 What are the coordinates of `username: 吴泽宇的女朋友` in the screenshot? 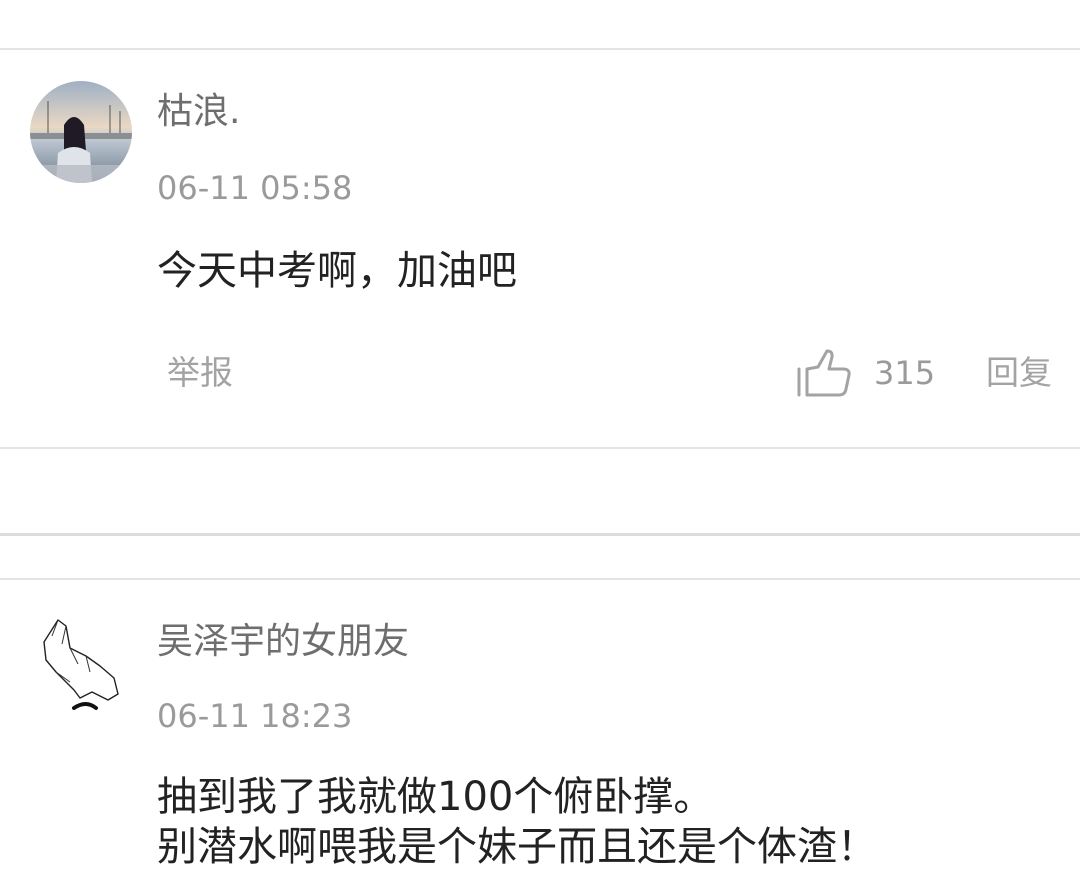 It's located at (283, 642).